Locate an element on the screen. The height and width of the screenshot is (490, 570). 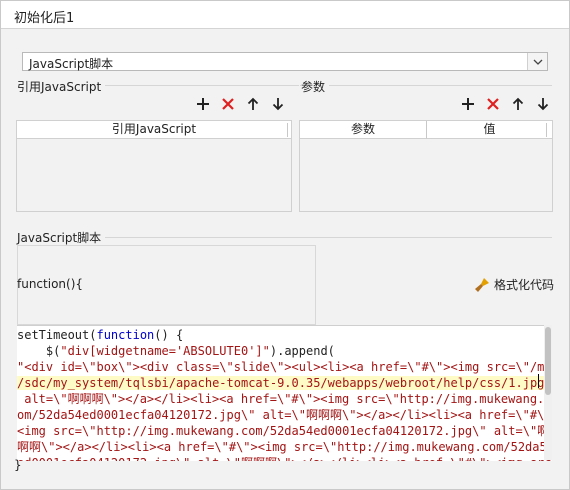
code-token: $( is located at coordinates (39, 351).